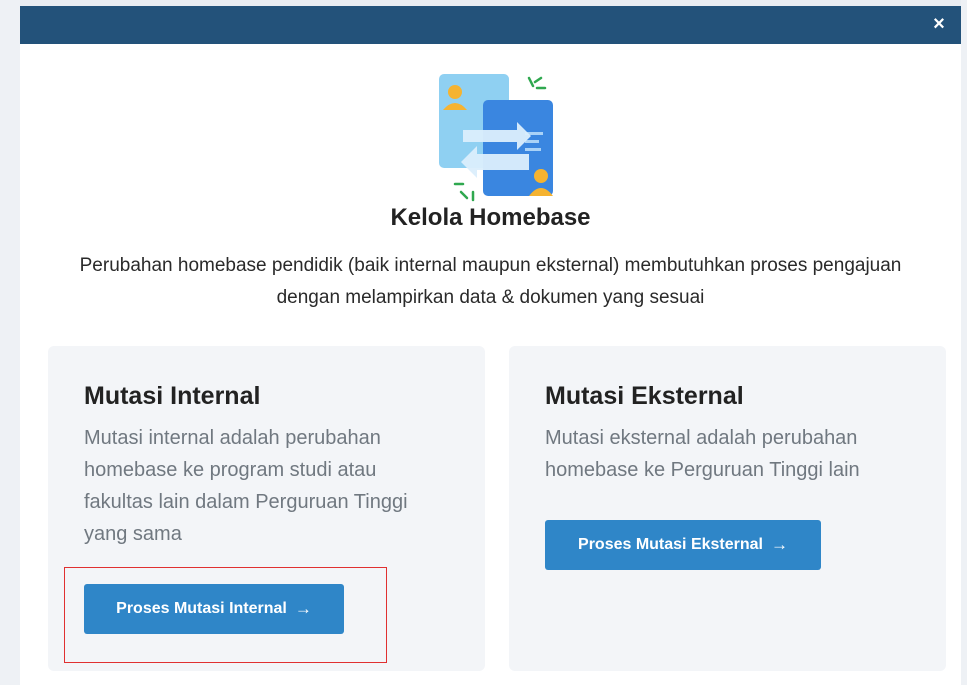 This screenshot has height=685, width=967. What do you see at coordinates (201, 608) in the screenshot?
I see `button-label: Proses Mutasi Internal` at bounding box center [201, 608].